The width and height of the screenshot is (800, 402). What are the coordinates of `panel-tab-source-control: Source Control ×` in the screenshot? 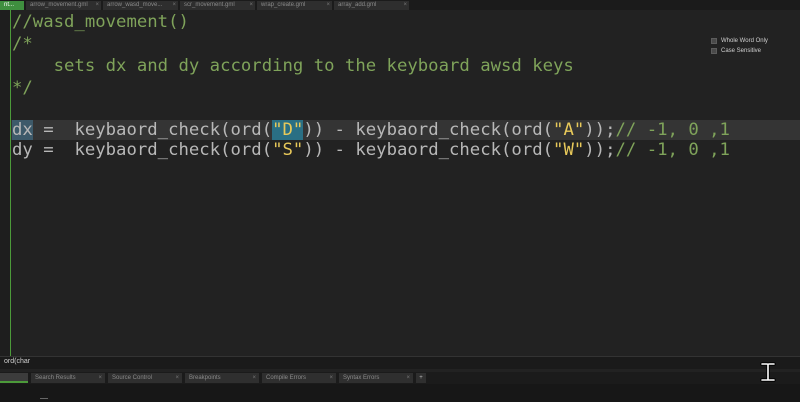 It's located at (145, 378).